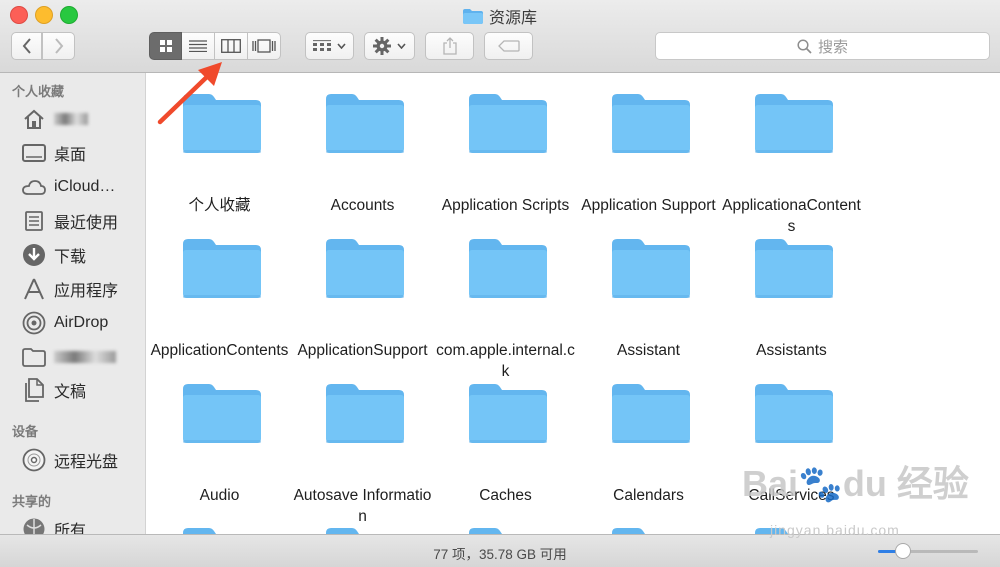 The height and width of the screenshot is (567, 1000). Describe the element at coordinates (65, 323) in the screenshot. I see `sidebar-item-airdrop: AirDrop` at that location.